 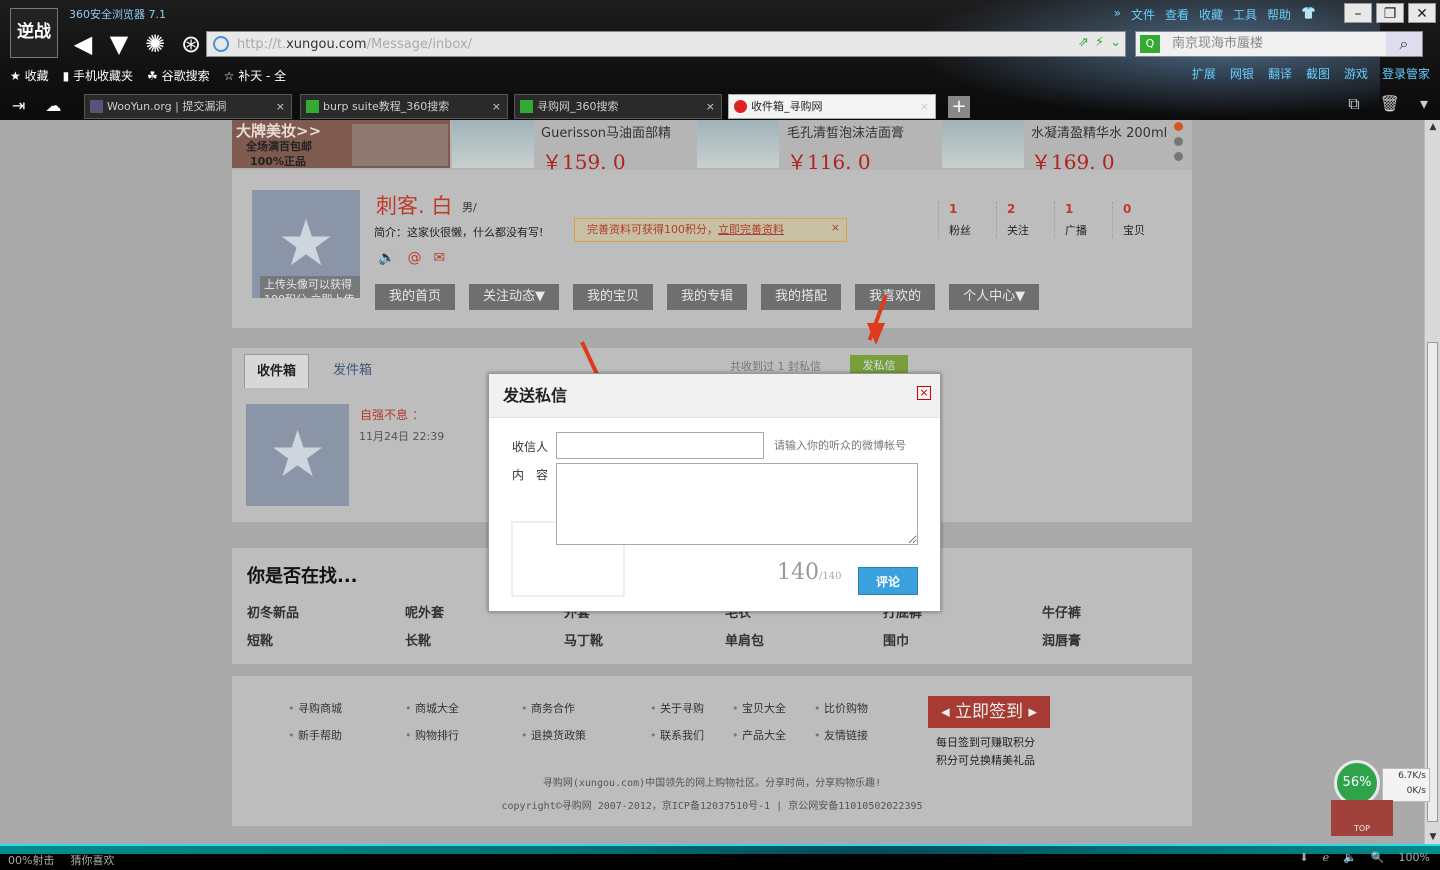 I want to click on keyword-link: 短靴, so click(x=260, y=639).